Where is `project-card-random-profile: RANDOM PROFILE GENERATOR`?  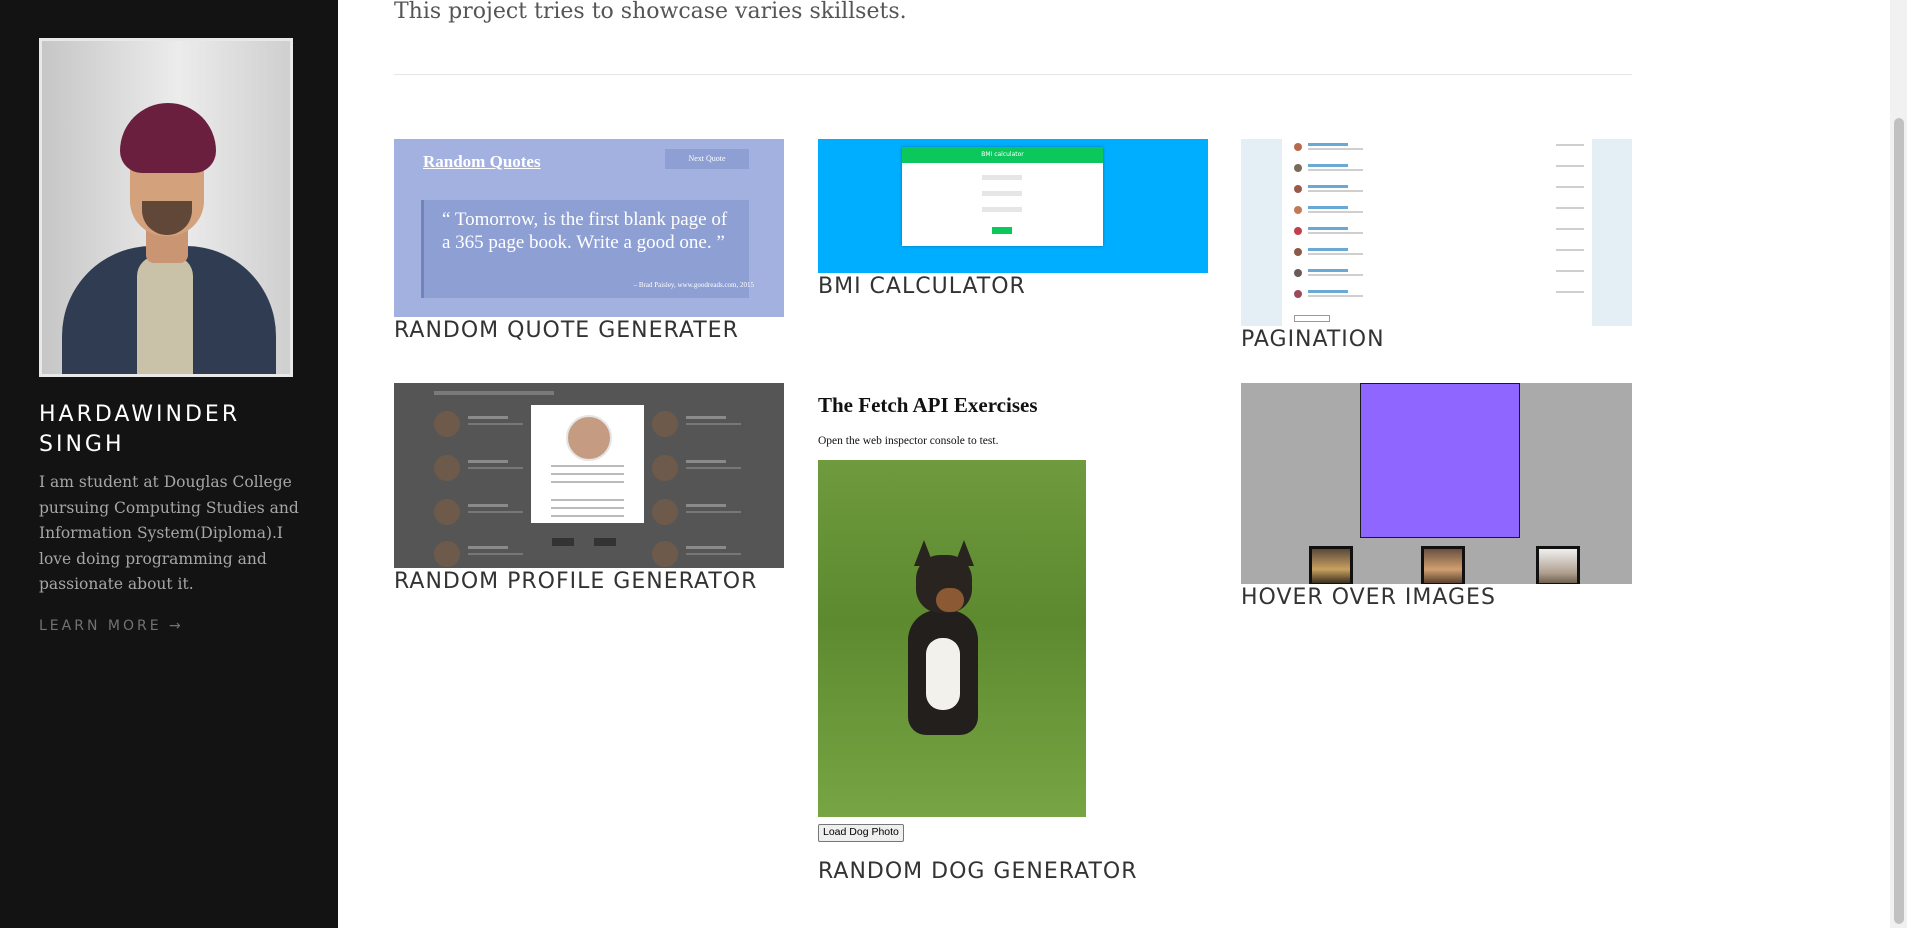 project-card-random-profile: RANDOM PROFILE GENERATOR is located at coordinates (589, 490).